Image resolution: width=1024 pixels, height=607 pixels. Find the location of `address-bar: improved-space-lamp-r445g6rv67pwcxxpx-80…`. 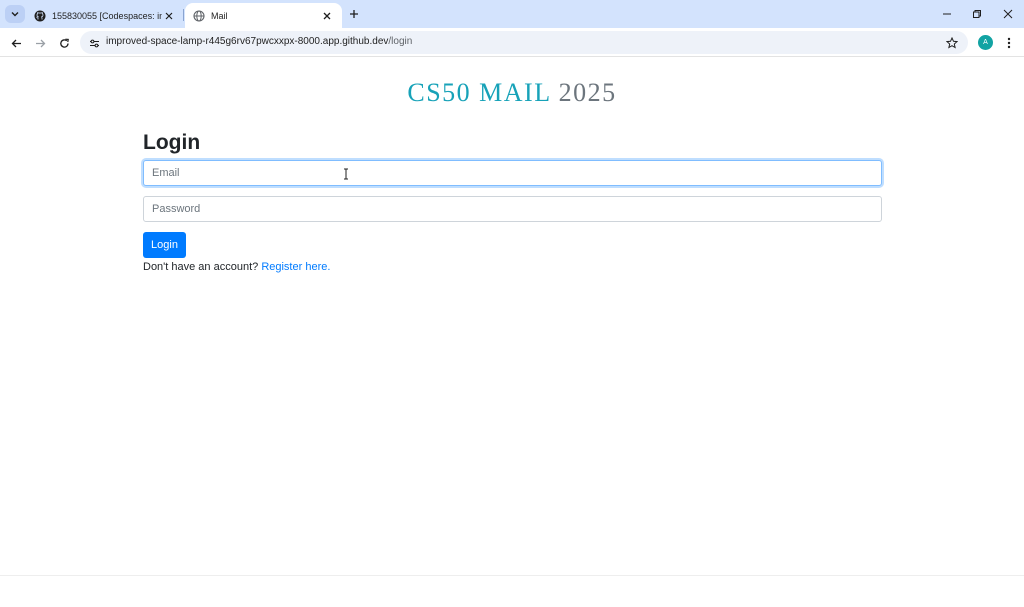

address-bar: improved-space-lamp-r445g6rv67pwcxxpx-80… is located at coordinates (524, 42).